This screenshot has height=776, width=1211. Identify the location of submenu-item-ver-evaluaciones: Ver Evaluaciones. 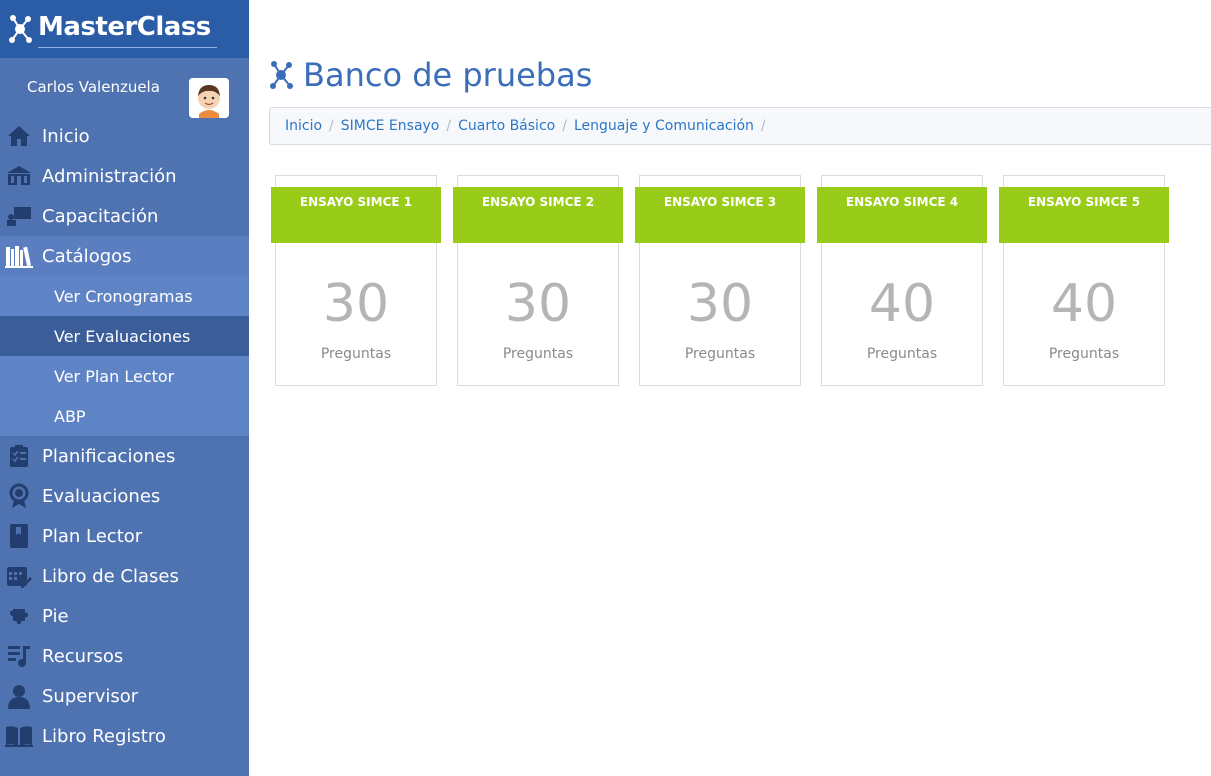
(124, 336).